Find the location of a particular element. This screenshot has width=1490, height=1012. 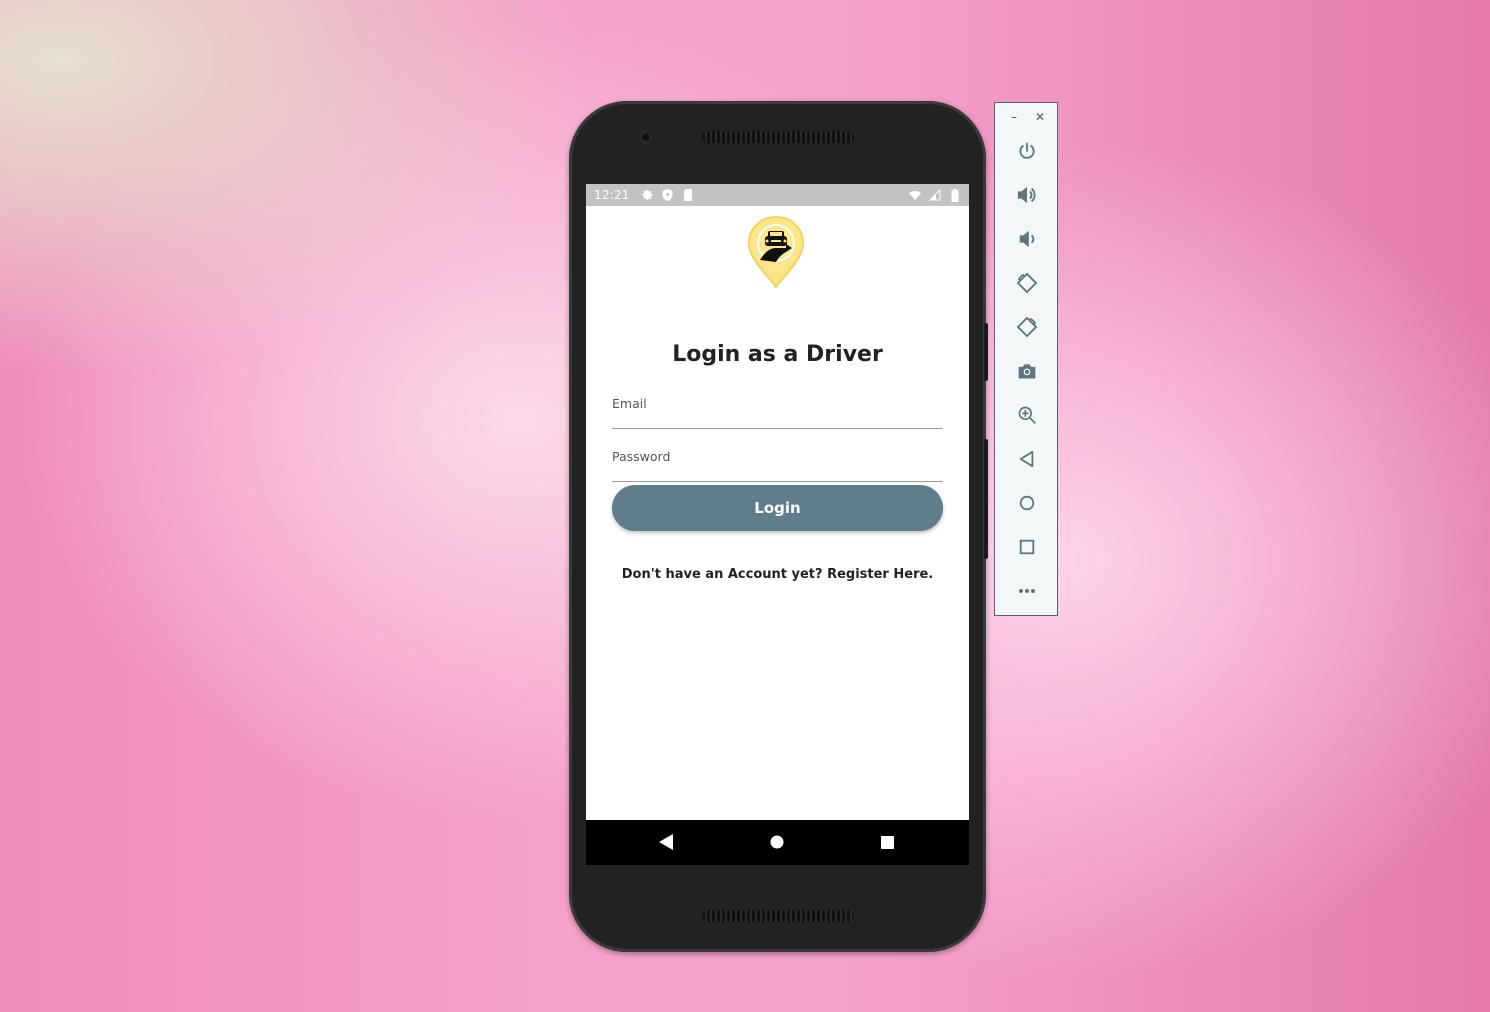

emulator-toolbar: – ✕ is located at coordinates (1026, 359).